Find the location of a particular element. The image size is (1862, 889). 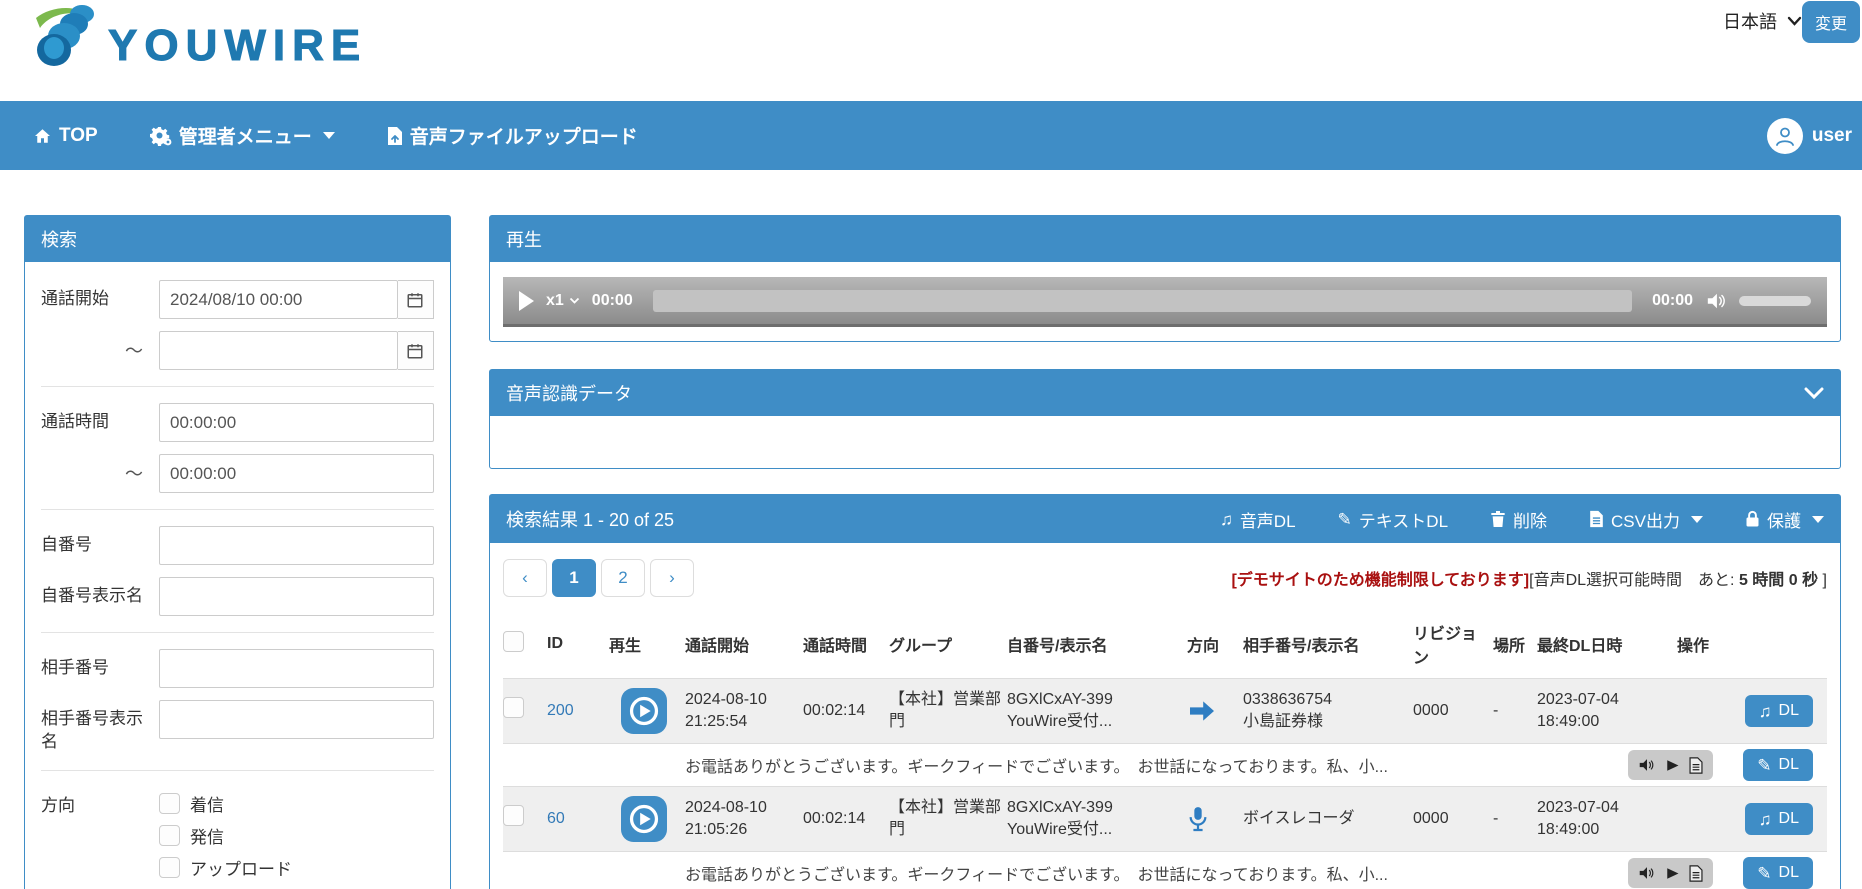

direction-option-upload: アップロード is located at coordinates (242, 867).